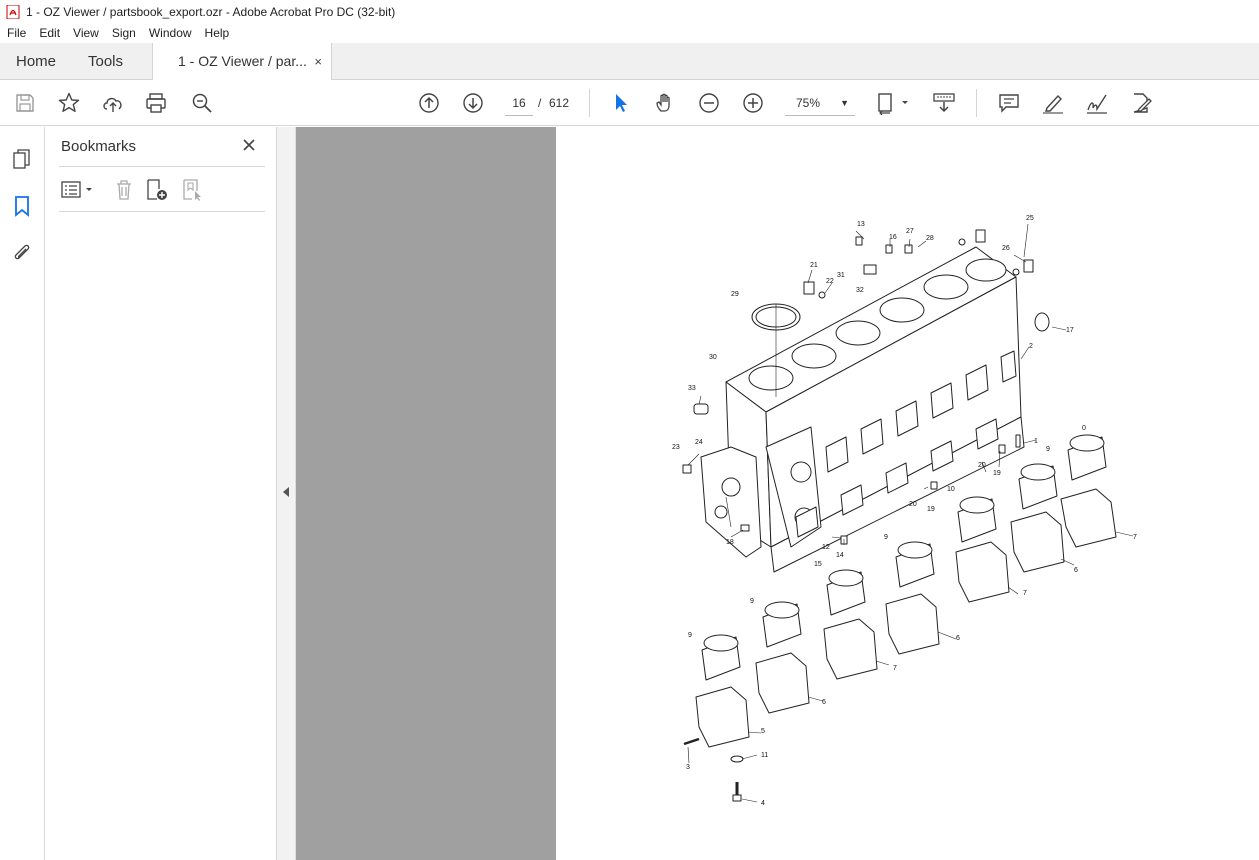 The width and height of the screenshot is (1259, 860). I want to click on zoom-value: 75%, so click(808, 103).